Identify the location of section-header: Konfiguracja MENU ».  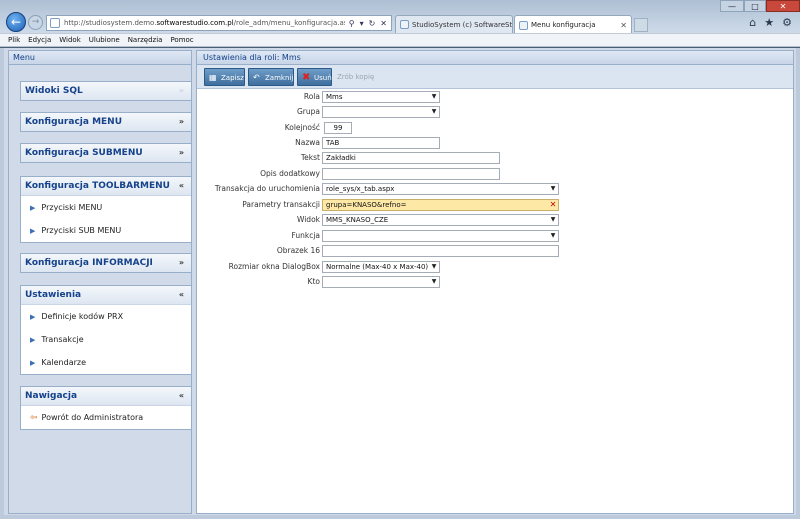
(106, 122).